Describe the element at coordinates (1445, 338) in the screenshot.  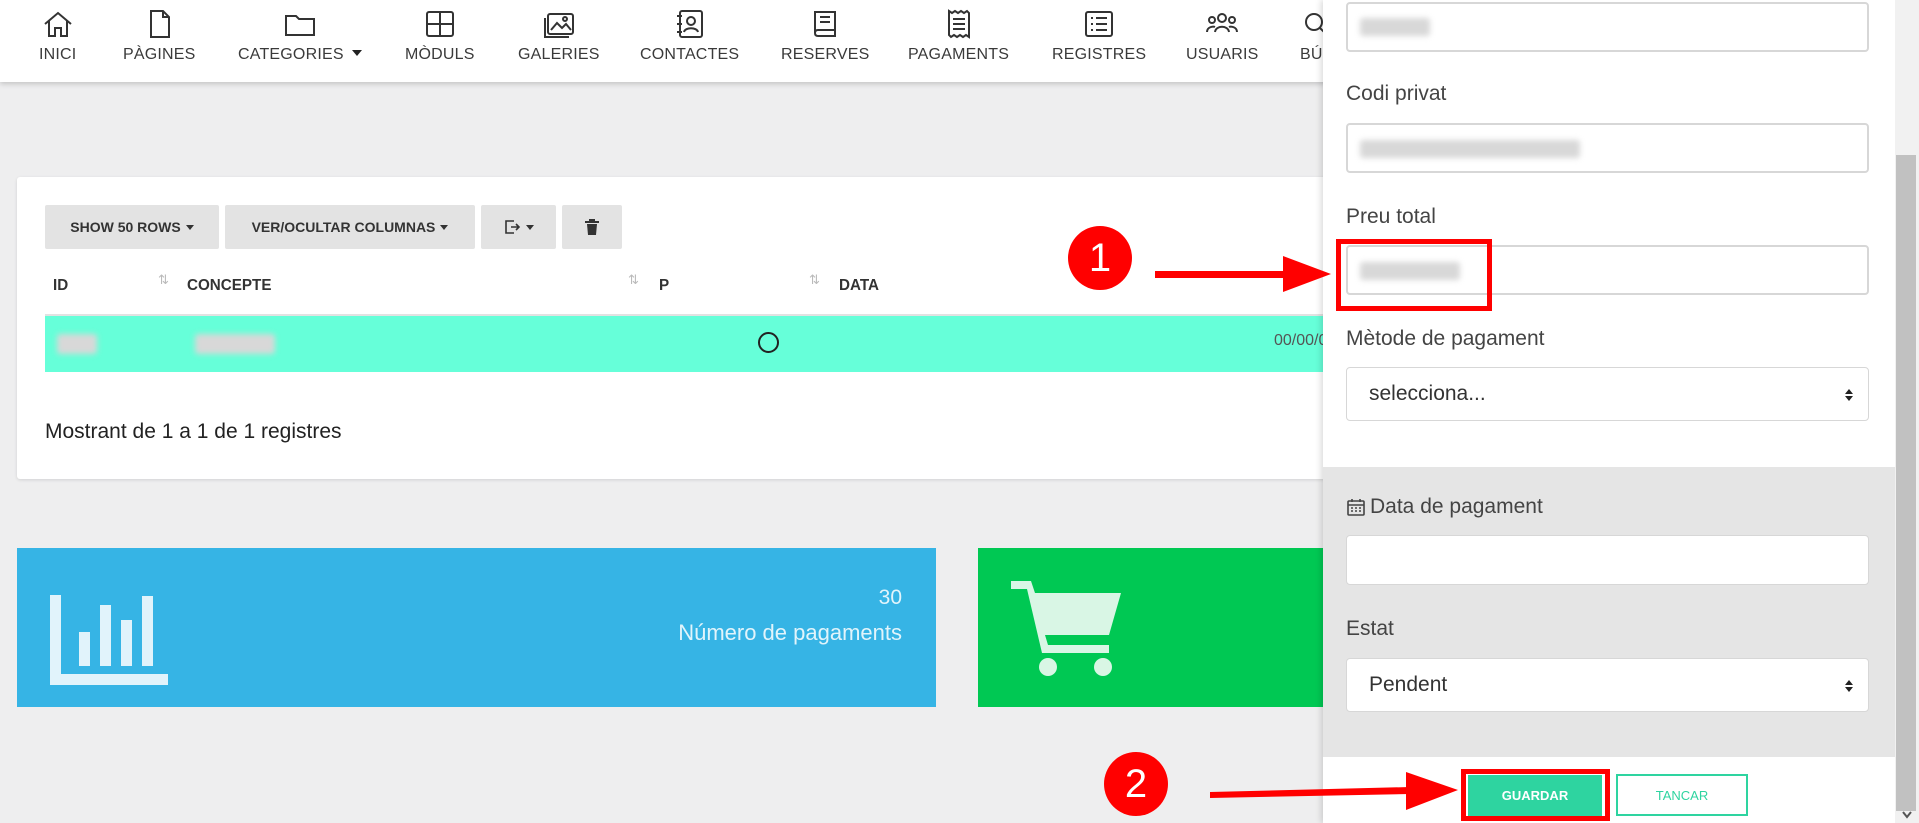
I see `metode-pagament-label: Mètode de pagament` at that location.